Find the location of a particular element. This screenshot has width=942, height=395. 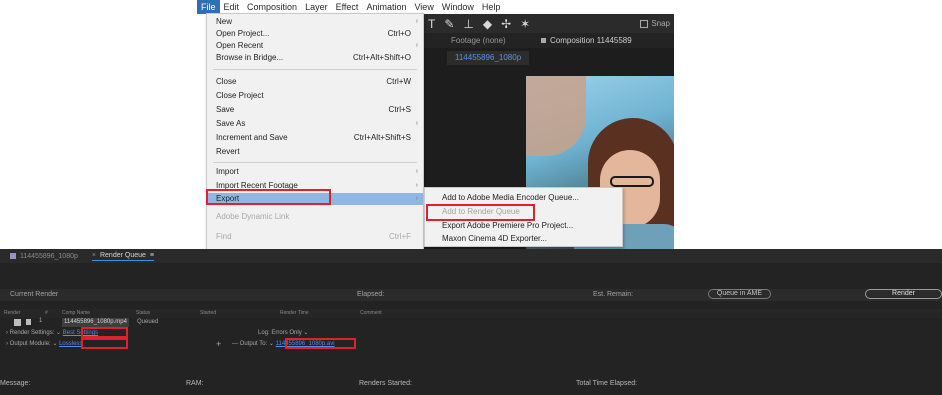

label-color-swatch is located at coordinates (28, 322).